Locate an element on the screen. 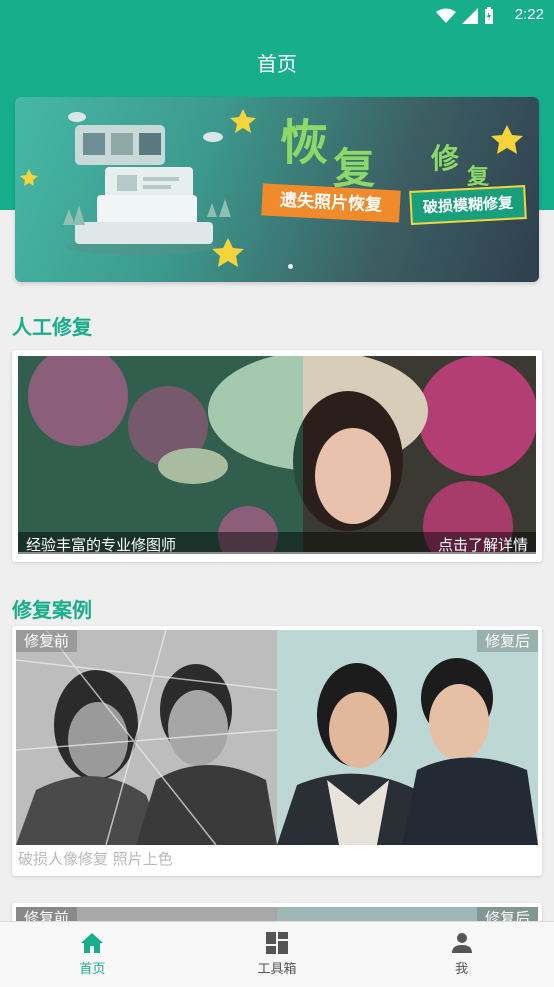 The image size is (554, 987). after-photo is located at coordinates (407, 737).